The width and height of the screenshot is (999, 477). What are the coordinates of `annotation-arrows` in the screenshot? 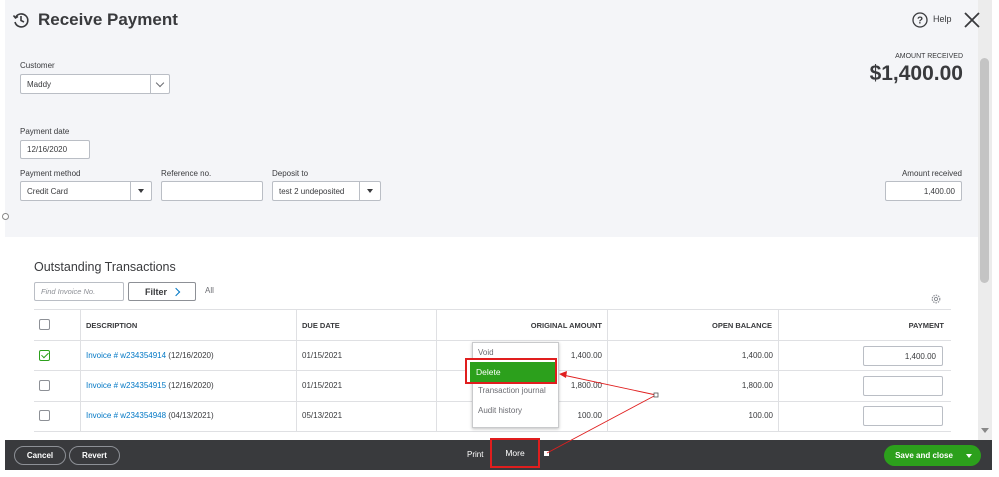 It's located at (602, 412).